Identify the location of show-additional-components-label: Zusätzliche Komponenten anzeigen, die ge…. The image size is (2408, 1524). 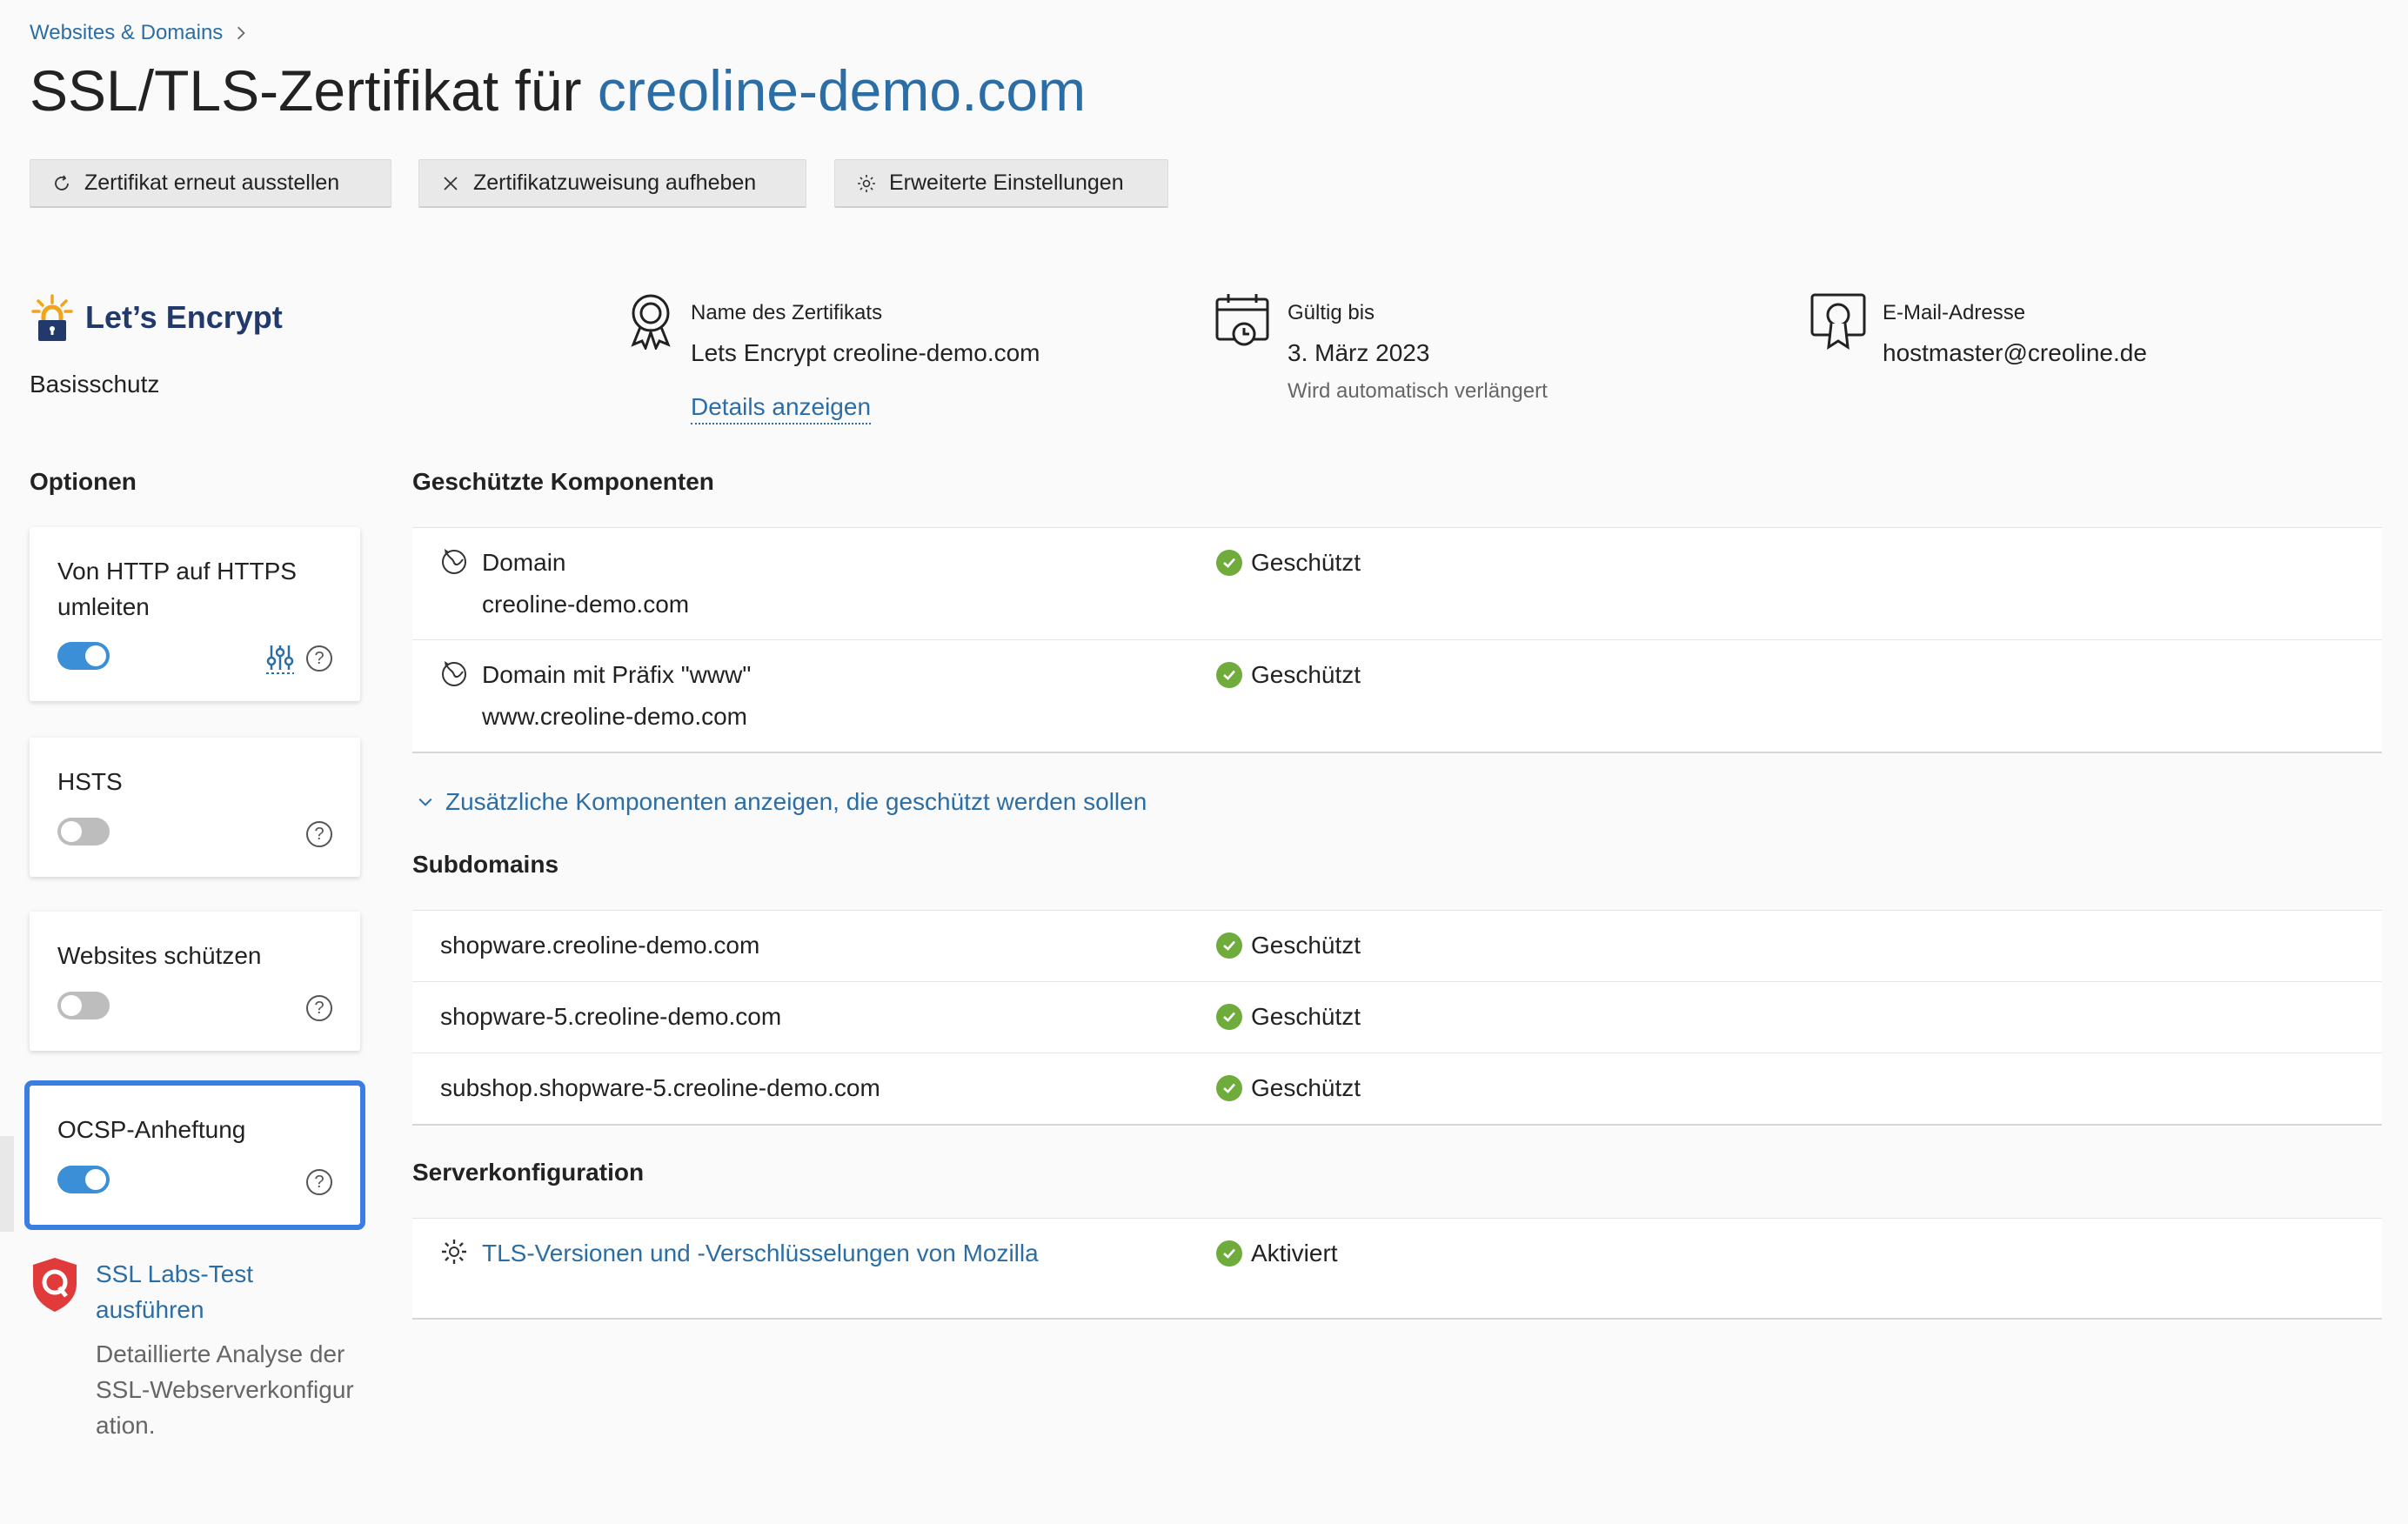
(796, 801).